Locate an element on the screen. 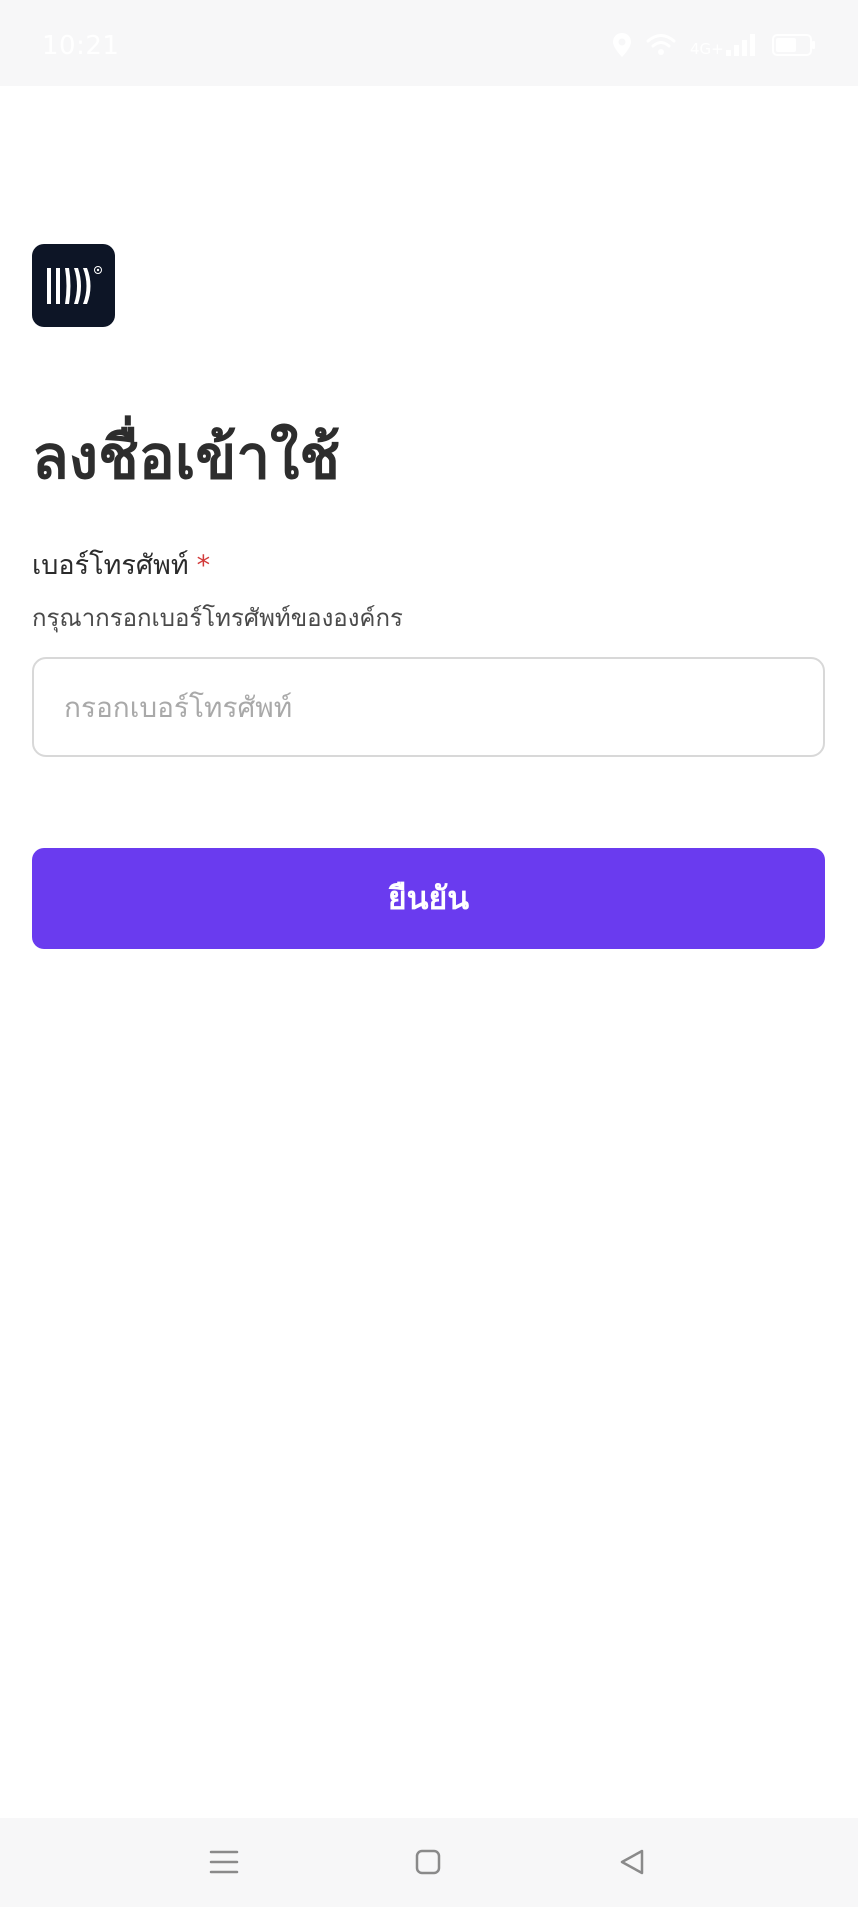 Image resolution: width=858 pixels, height=1907 pixels. page-title: ลงชื่อเข้าใช้ is located at coordinates (186, 458).